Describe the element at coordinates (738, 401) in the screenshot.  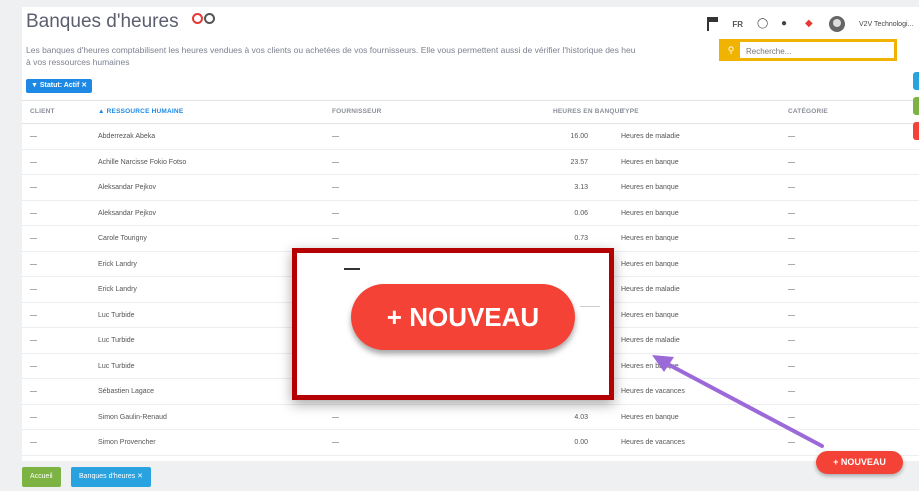
I see `pointer-arrow` at that location.